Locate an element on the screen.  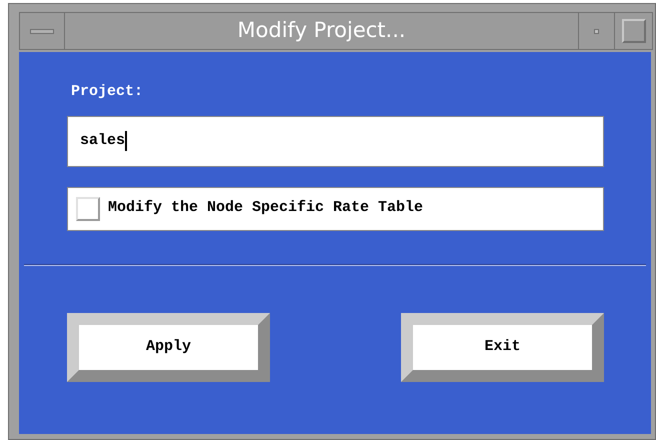
maximize-icon is located at coordinates (634, 31).